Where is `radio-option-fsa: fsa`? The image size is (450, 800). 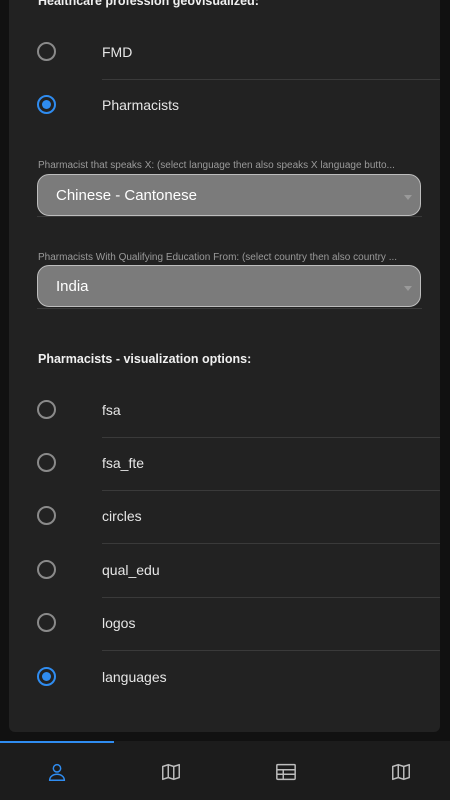 radio-option-fsa: fsa is located at coordinates (225, 411).